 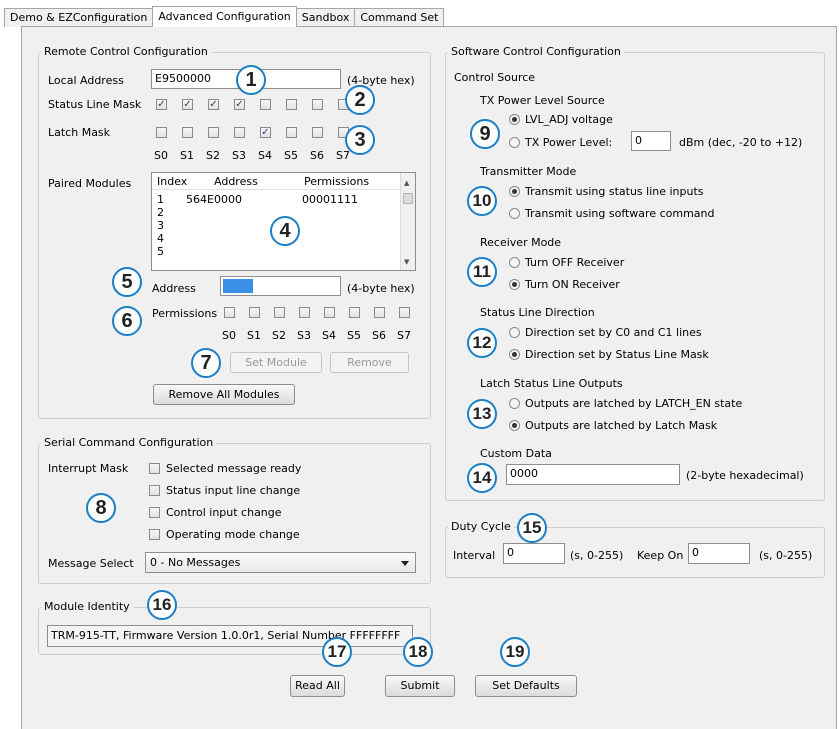 I want to click on callout-15: 15, so click(x=532, y=528).